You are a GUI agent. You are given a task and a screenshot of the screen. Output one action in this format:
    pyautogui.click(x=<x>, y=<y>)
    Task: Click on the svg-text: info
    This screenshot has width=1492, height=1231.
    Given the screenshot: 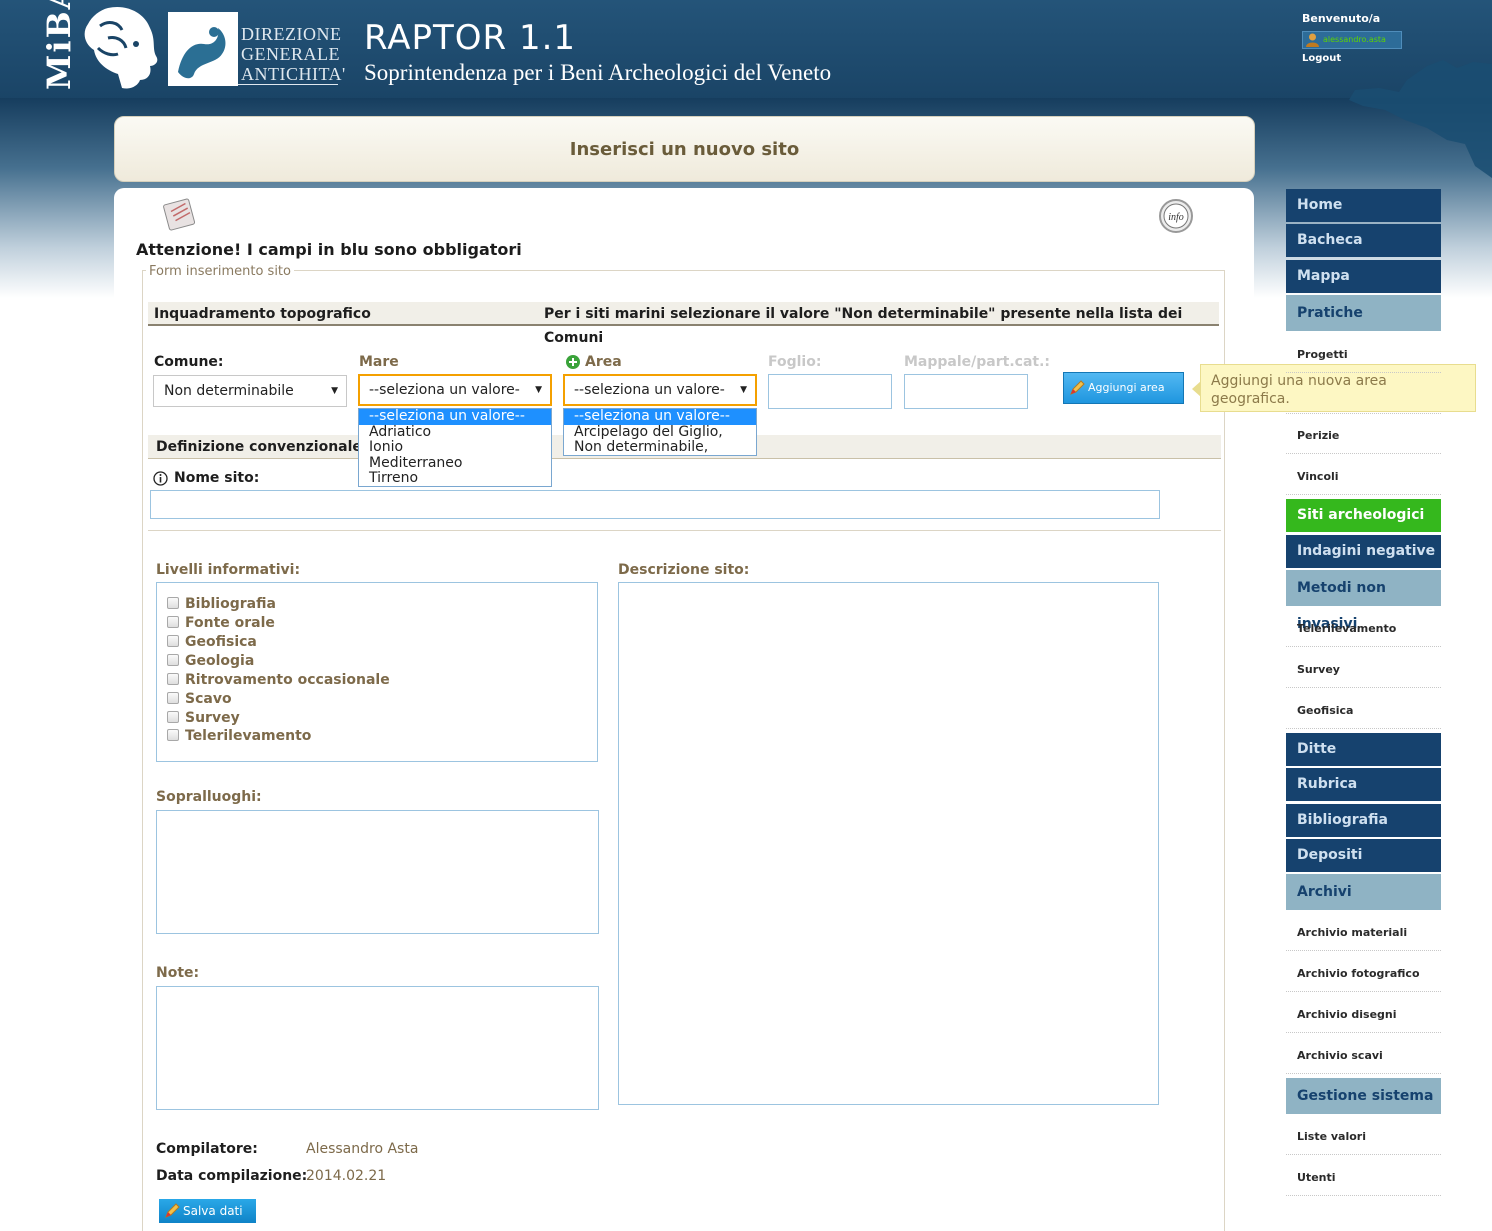 What is the action you would take?
    pyautogui.click(x=1176, y=217)
    